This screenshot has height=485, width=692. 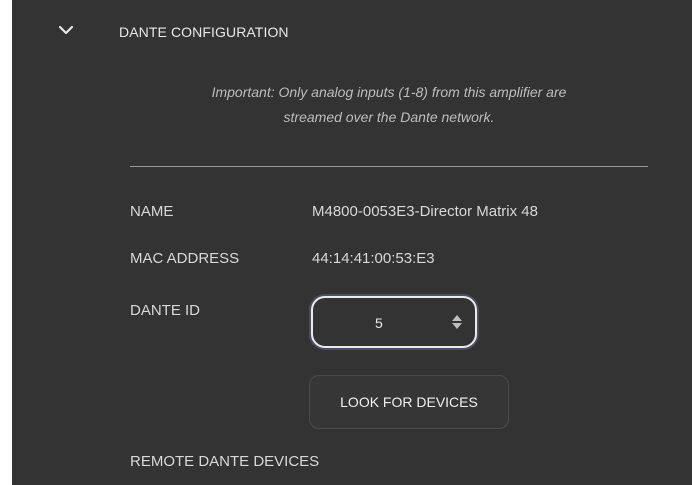 I want to click on section-header: DANTE CONFIGURATION, so click(x=352, y=33).